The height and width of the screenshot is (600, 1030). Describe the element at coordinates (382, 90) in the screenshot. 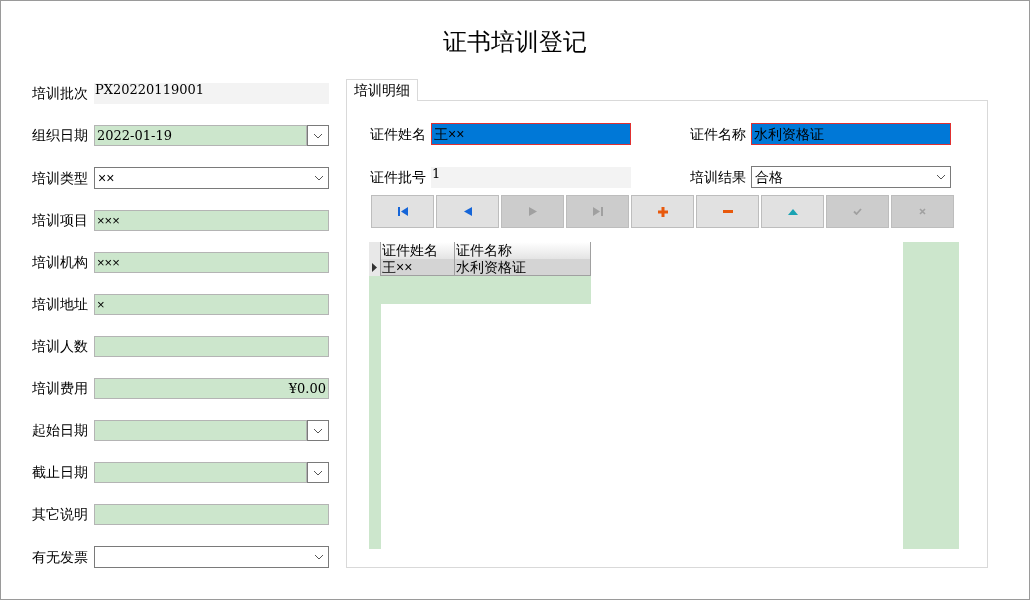

I see `tab: 培训明细` at that location.